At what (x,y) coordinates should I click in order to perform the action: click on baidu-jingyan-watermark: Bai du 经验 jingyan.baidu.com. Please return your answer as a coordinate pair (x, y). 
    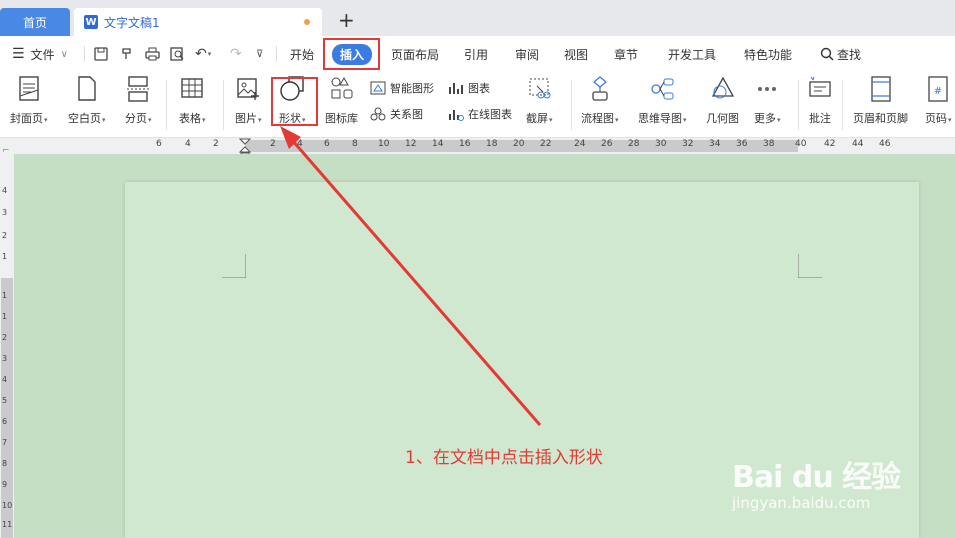
    Looking at the image, I should click on (816, 486).